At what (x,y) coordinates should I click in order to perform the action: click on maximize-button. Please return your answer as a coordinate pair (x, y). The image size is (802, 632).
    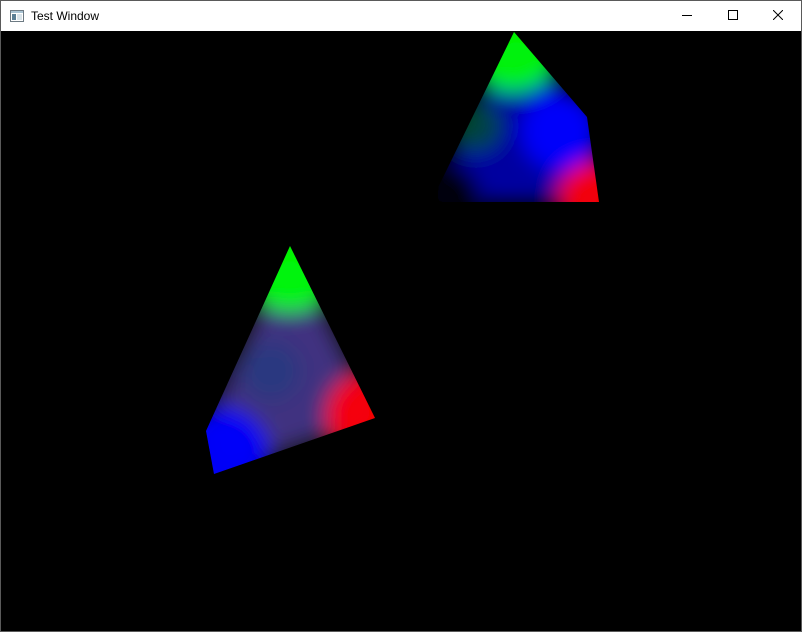
    Looking at the image, I should click on (733, 16).